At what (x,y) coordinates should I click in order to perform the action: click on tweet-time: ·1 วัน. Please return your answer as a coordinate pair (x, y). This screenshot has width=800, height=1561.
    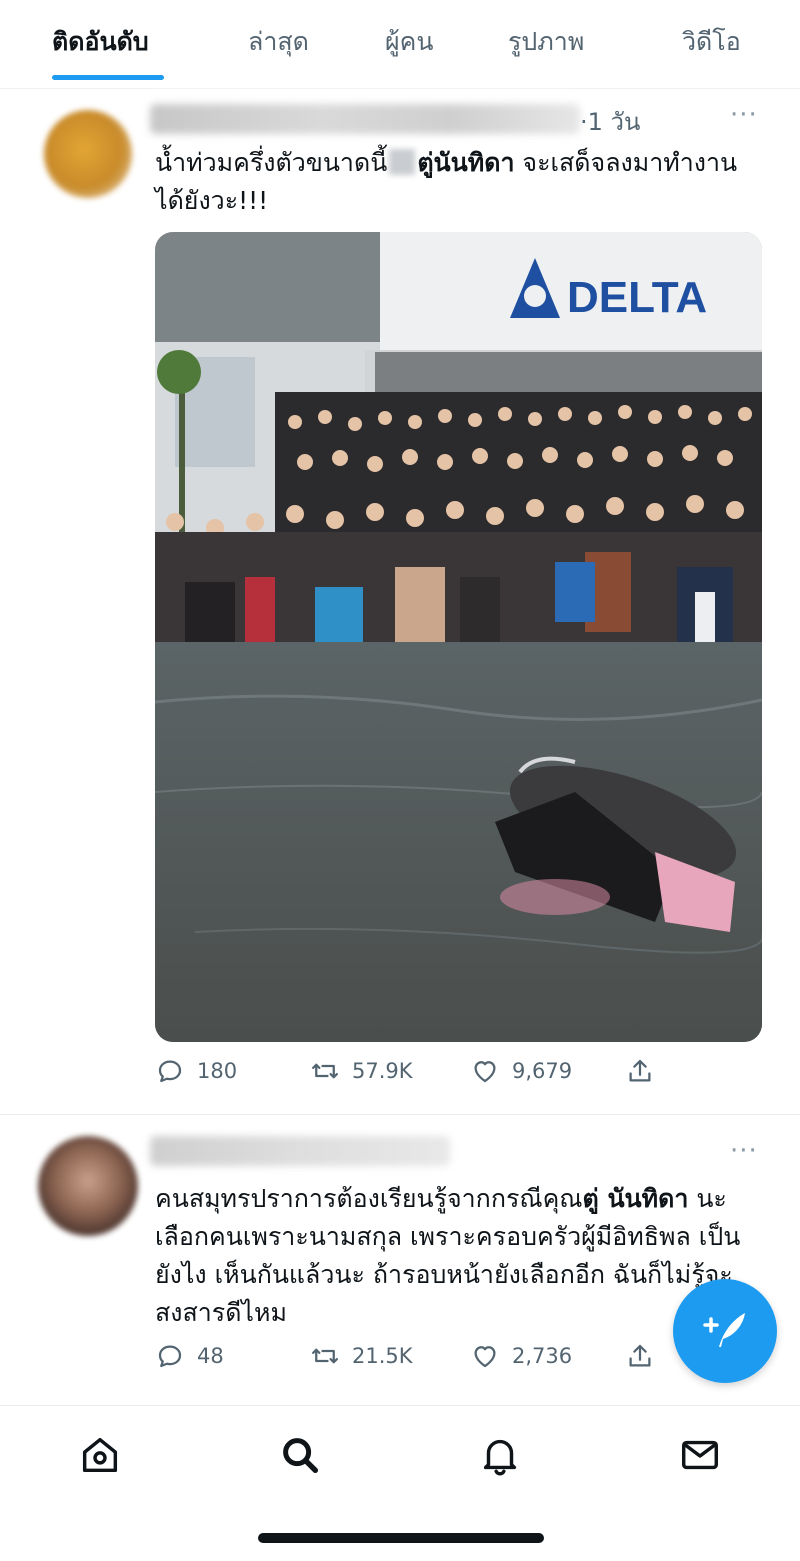
    Looking at the image, I should click on (610, 122).